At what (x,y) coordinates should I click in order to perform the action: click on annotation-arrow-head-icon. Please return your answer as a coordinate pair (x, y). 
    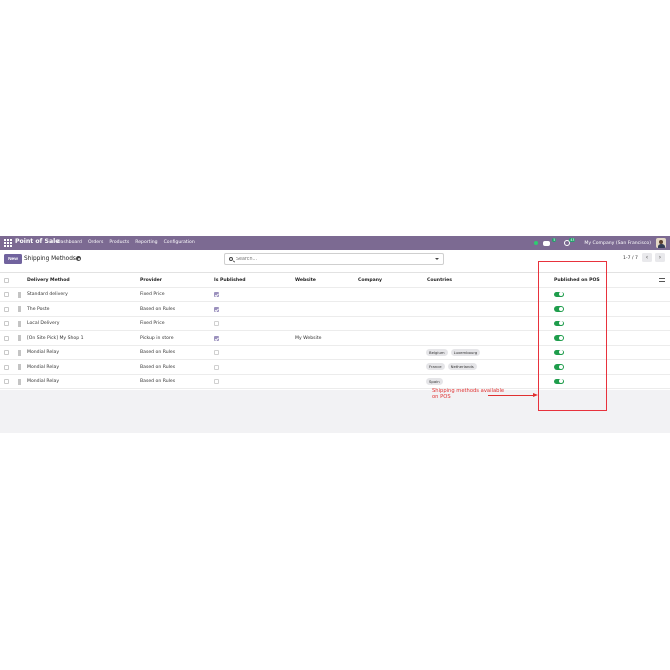
    Looking at the image, I should click on (535, 395).